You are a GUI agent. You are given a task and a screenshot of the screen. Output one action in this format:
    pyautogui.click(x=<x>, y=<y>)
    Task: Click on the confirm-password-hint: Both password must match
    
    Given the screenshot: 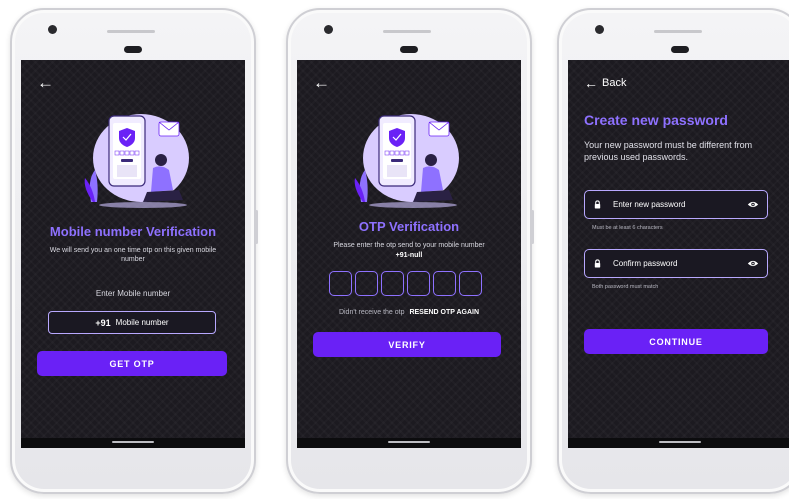 What is the action you would take?
    pyautogui.click(x=625, y=287)
    